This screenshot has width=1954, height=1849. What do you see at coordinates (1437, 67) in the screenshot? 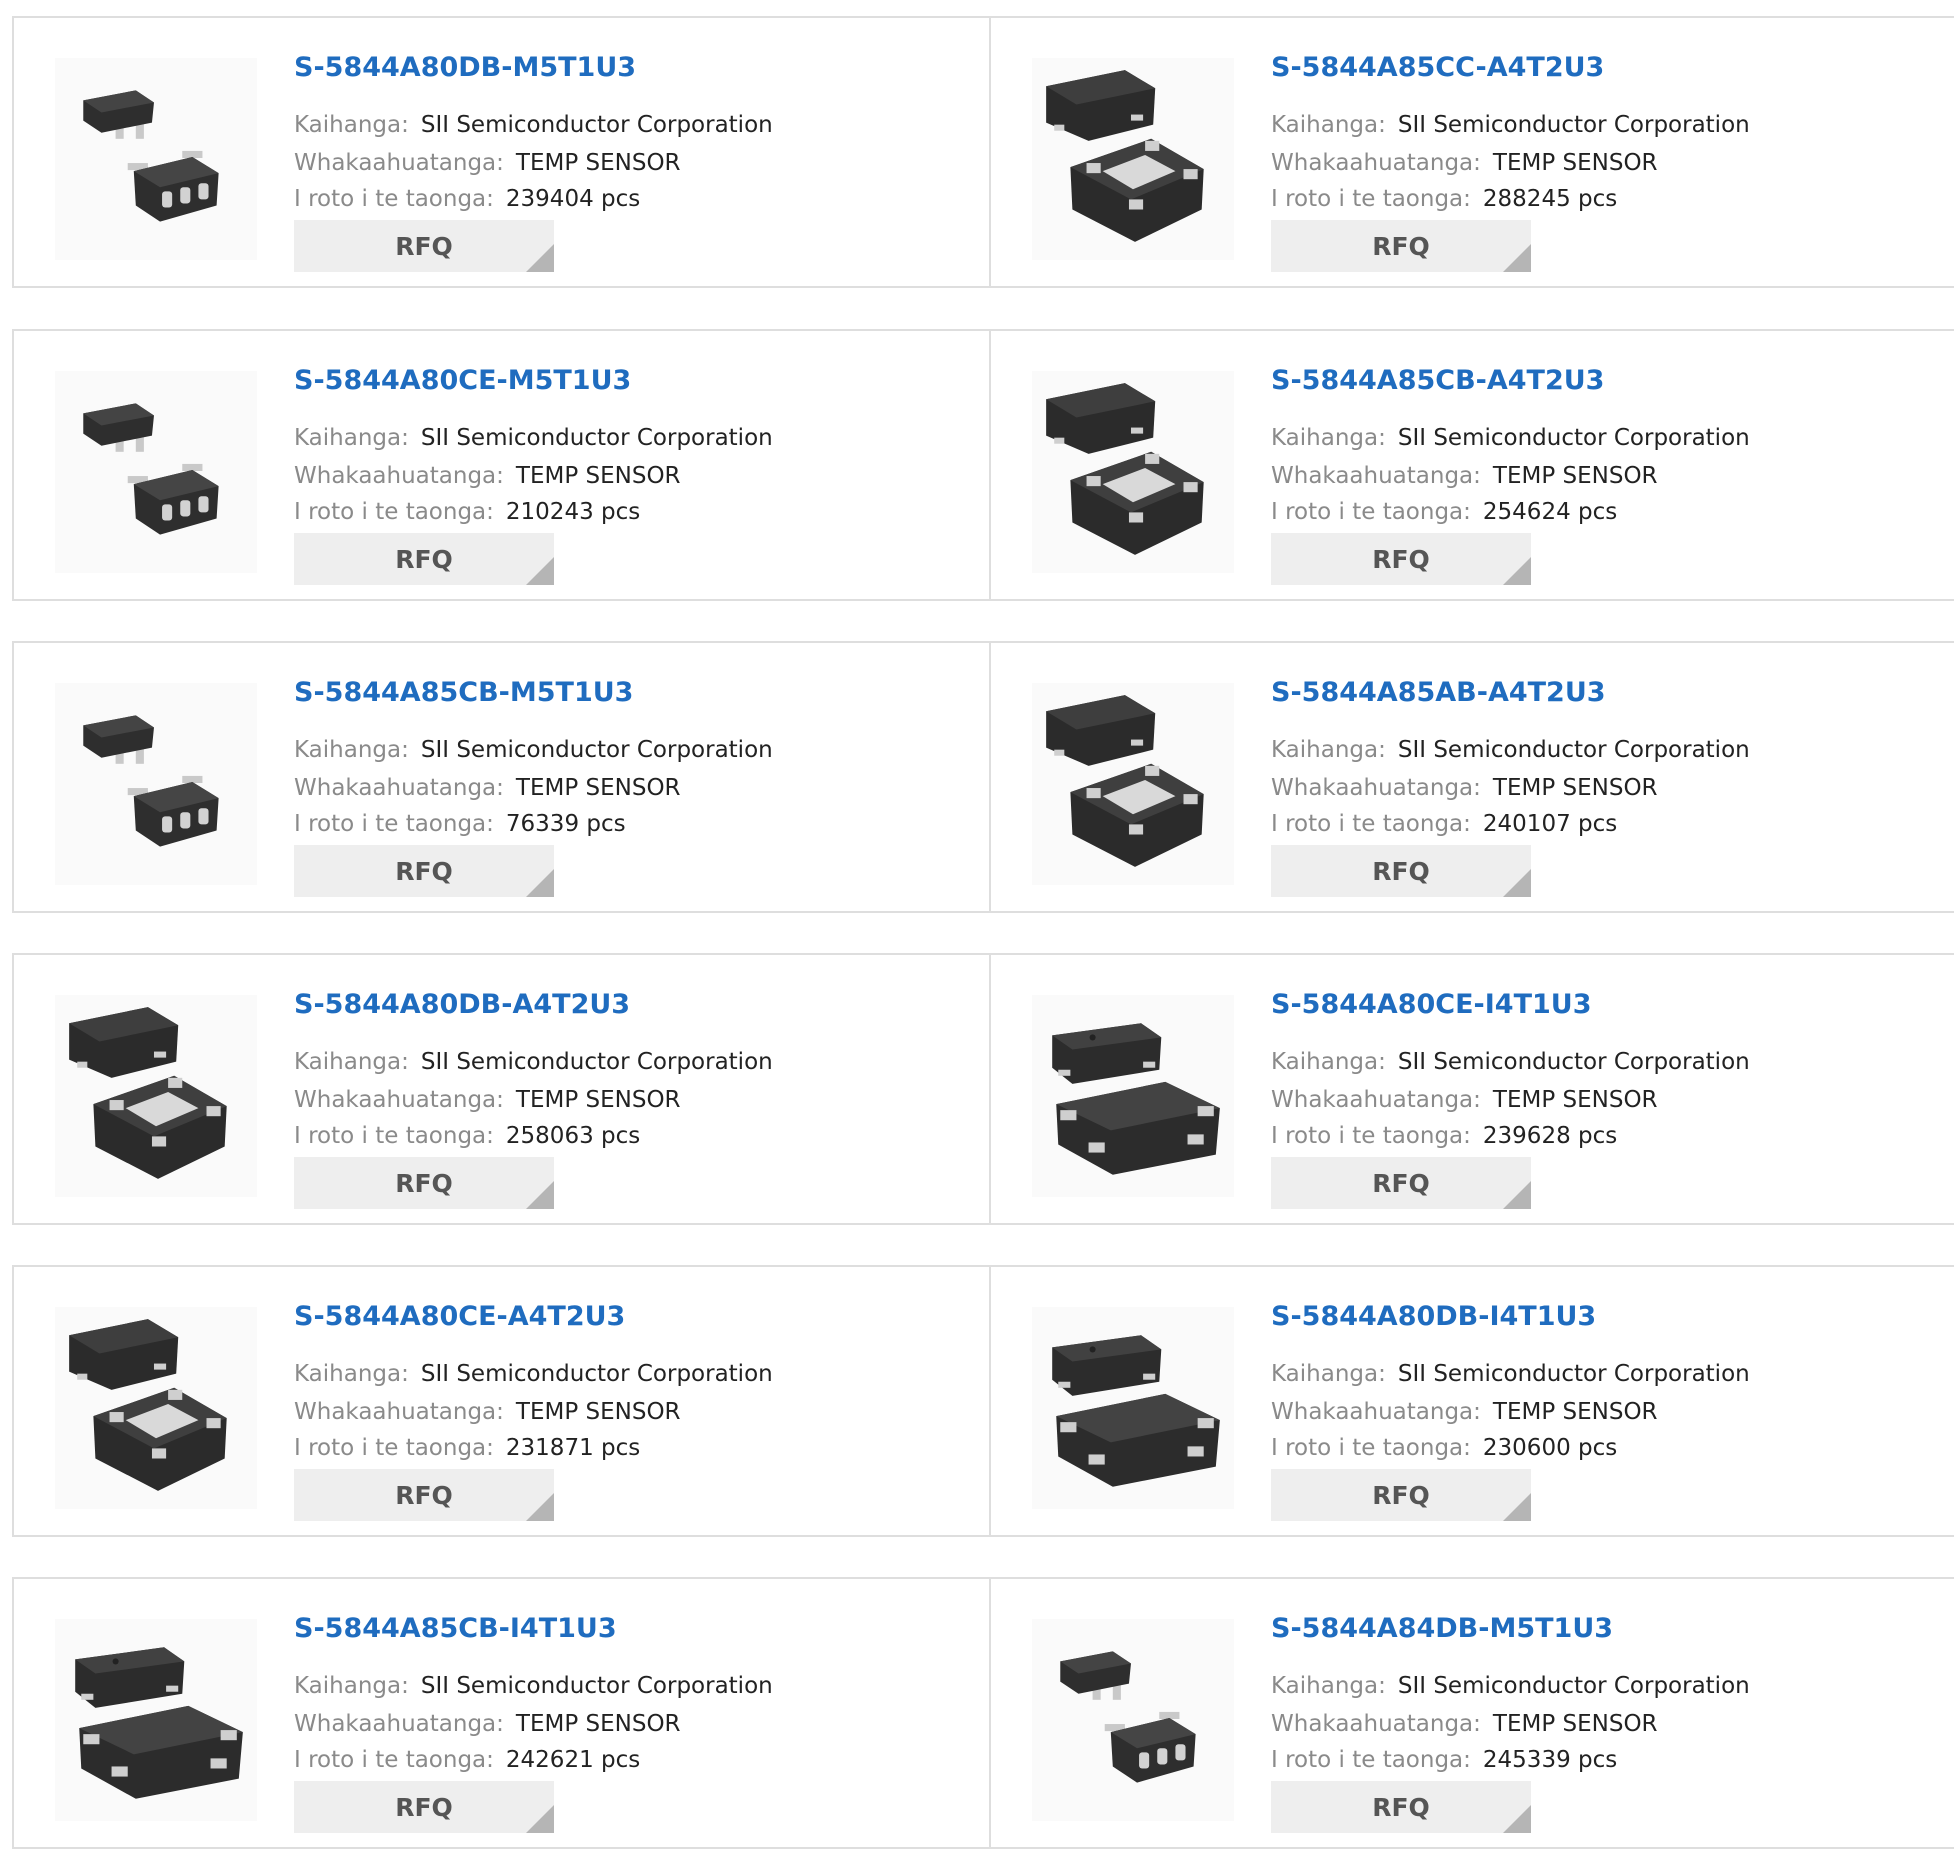
I see `part-number-link: S-5844A85CC-A4T2U3` at bounding box center [1437, 67].